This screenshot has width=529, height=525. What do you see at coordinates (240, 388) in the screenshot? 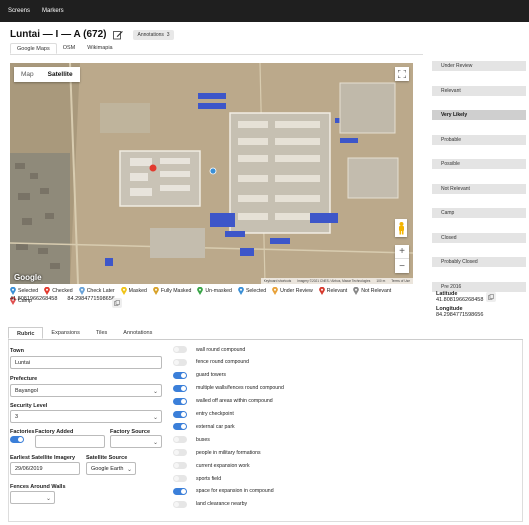
I see `checklist-label: multiple walls/fences round compound` at bounding box center [240, 388].